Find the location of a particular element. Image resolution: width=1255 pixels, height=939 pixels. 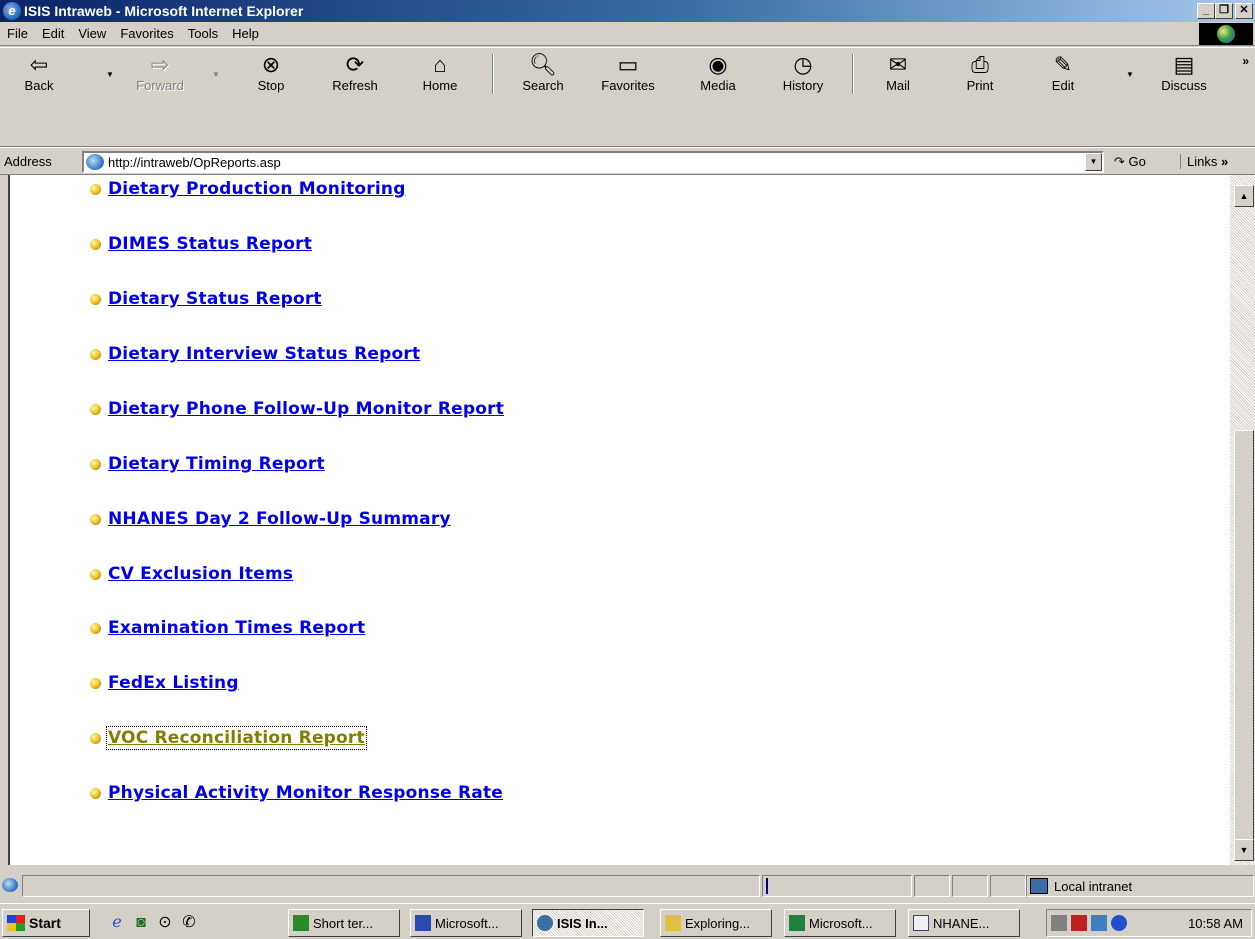

mail-icon is located at coordinates (921, 923).